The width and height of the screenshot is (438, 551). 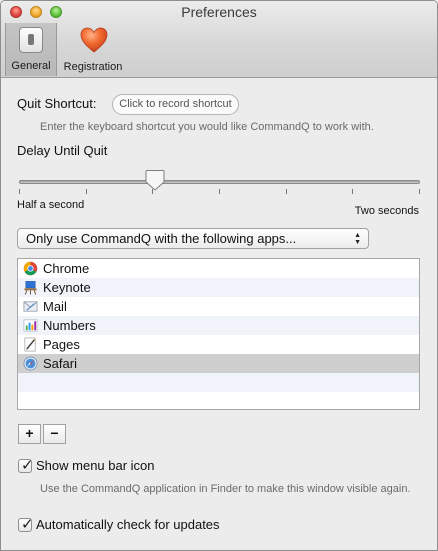 I want to click on list-item-label: Keynote, so click(x=67, y=287).